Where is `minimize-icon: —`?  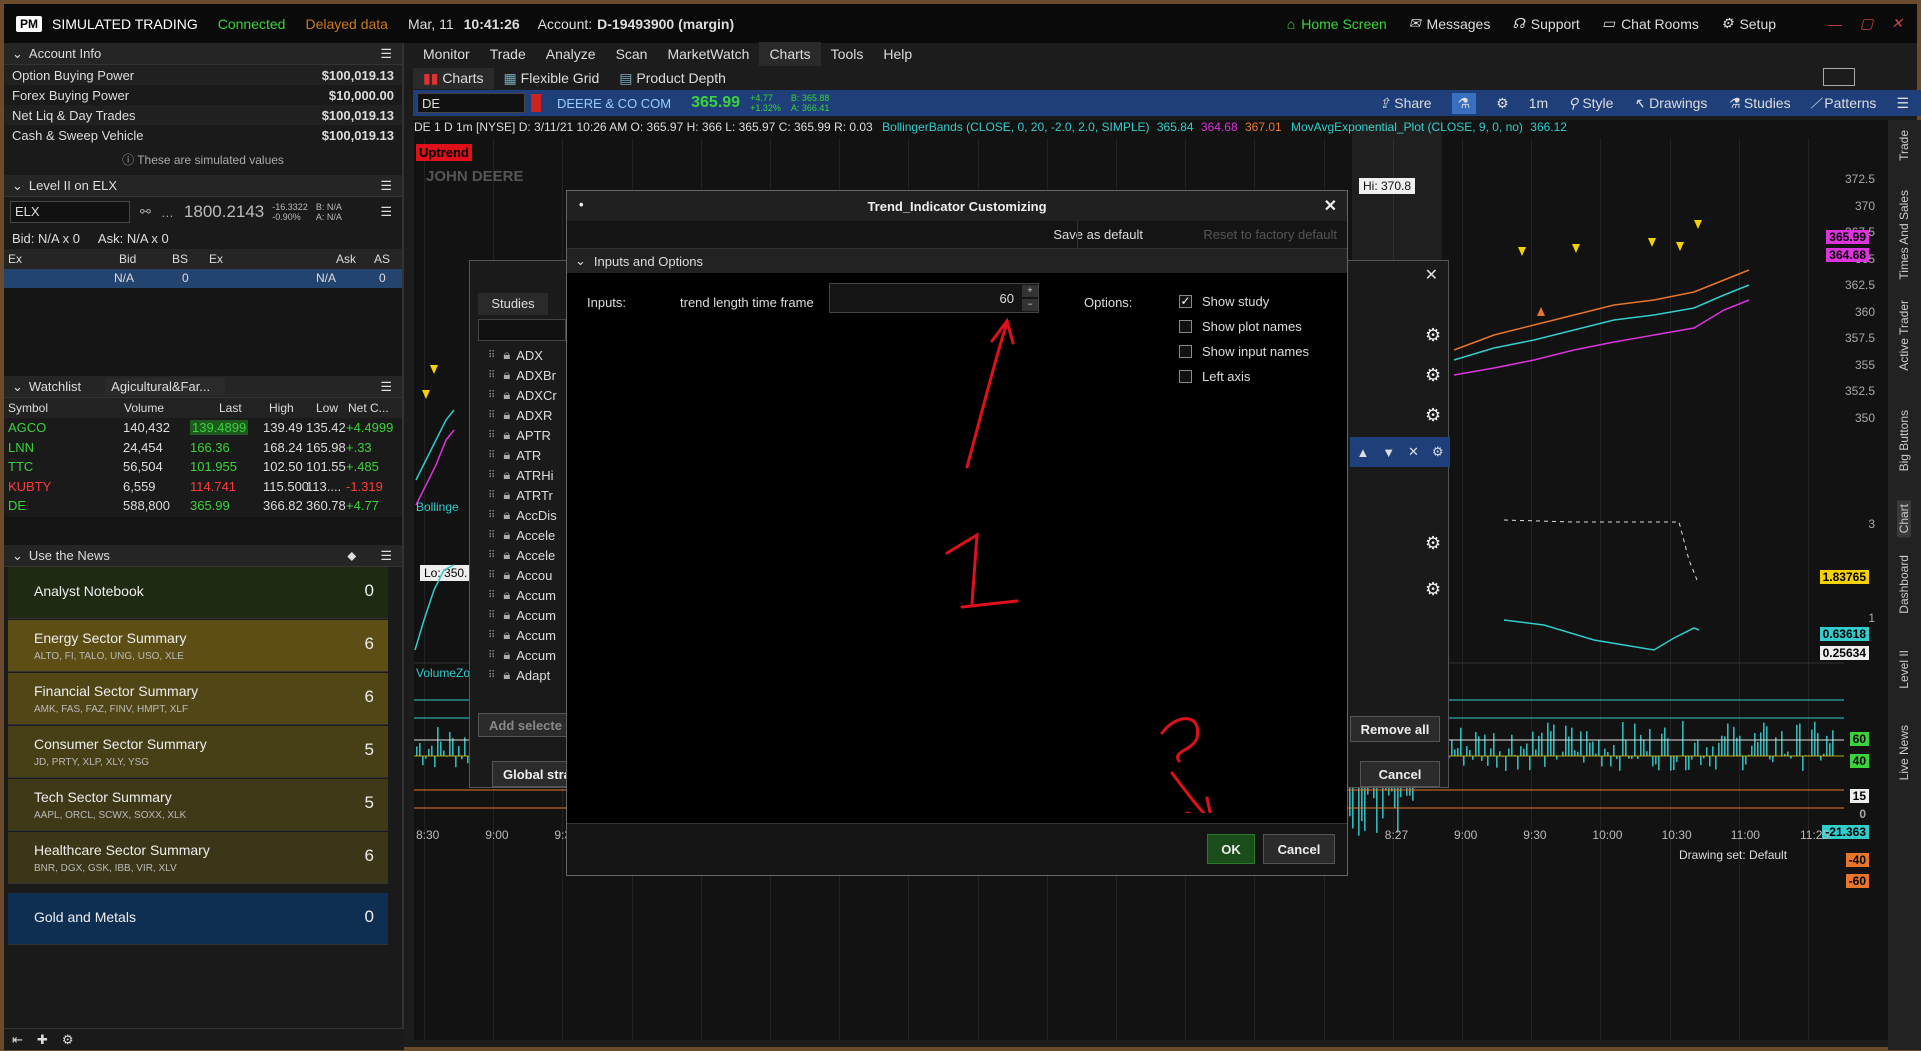
minimize-icon: — is located at coordinates (1835, 24).